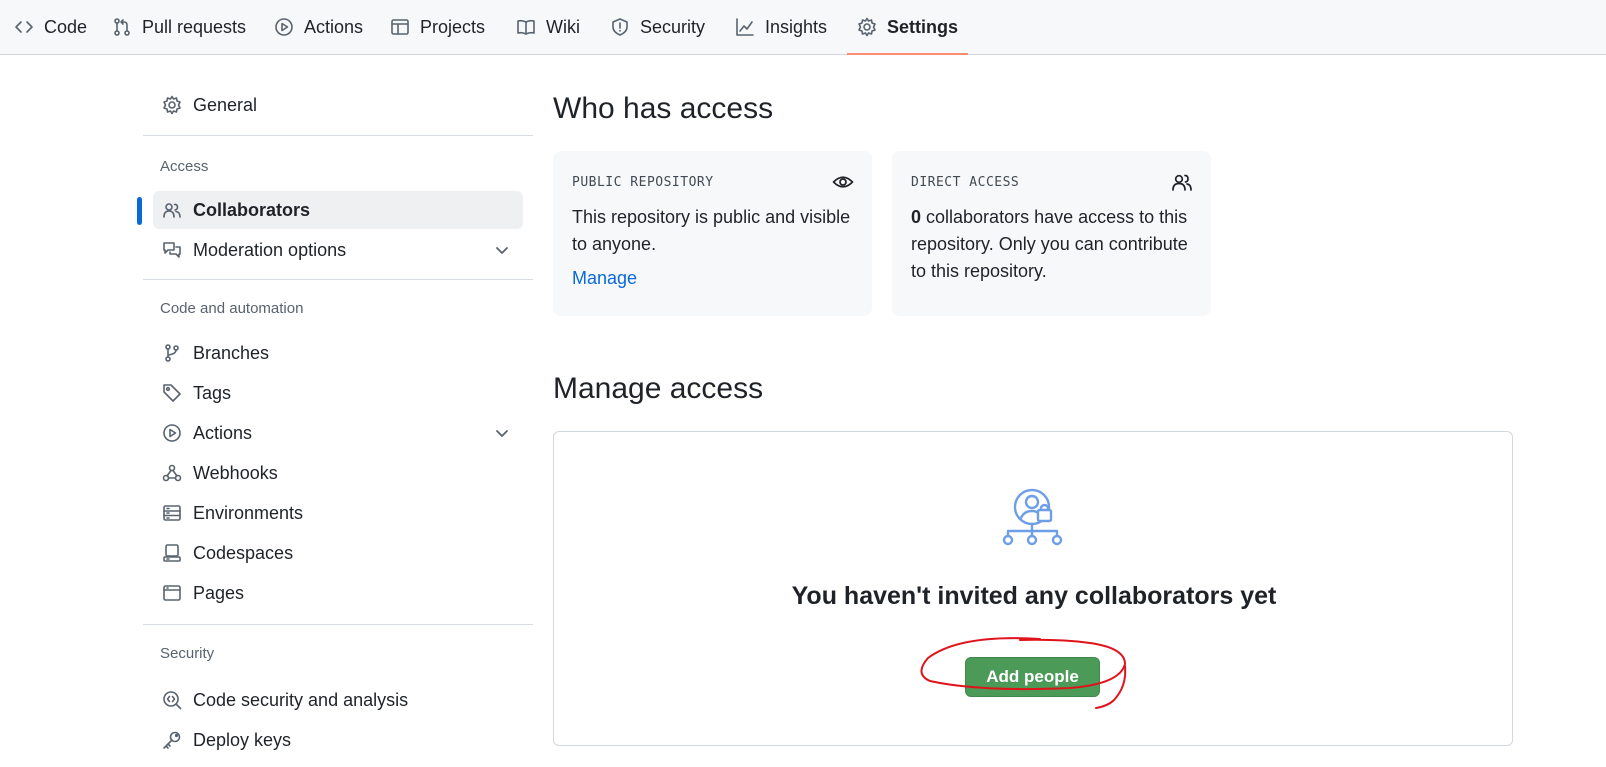  Describe the element at coordinates (242, 739) in the screenshot. I see `sidebar-item-label: Deploy keys` at that location.